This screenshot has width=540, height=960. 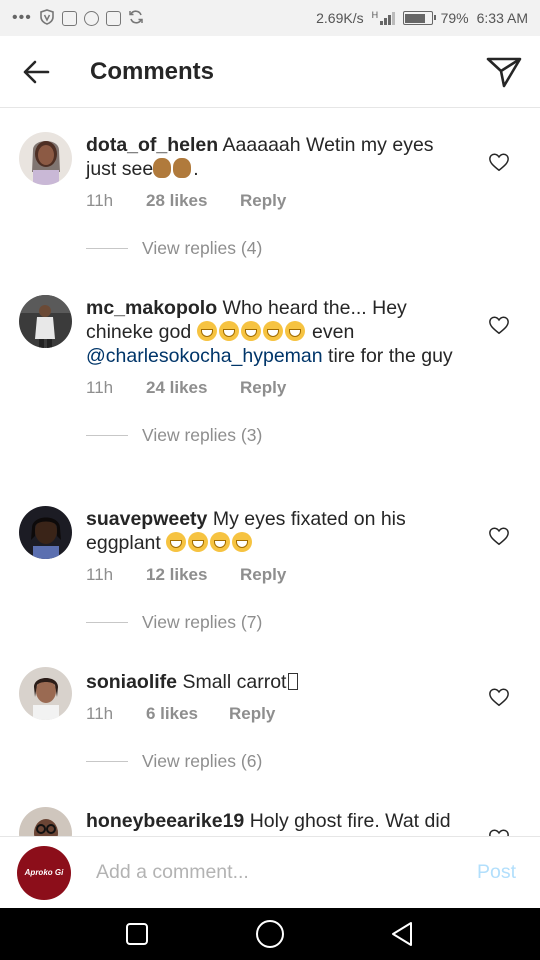 What do you see at coordinates (270, 18) in the screenshot?
I see `status-bar: ••• 2.69K/s H 79% 6:33 AM` at bounding box center [270, 18].